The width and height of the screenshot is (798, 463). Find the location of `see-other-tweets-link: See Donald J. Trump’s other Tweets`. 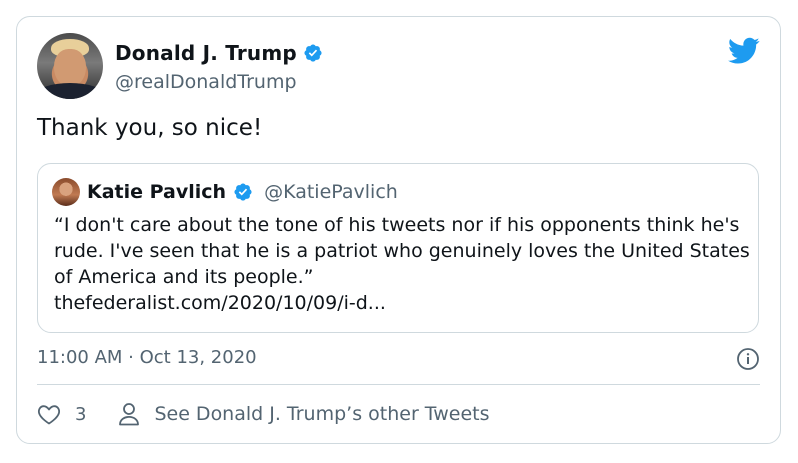

see-other-tweets-link: See Donald J. Trump’s other Tweets is located at coordinates (304, 414).